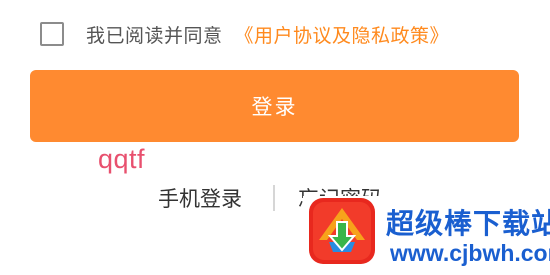 Image resolution: width=550 pixels, height=275 pixels. I want to click on agreement-row: 我已阅读并同意 《用户协议及隐私政策》, so click(244, 34).